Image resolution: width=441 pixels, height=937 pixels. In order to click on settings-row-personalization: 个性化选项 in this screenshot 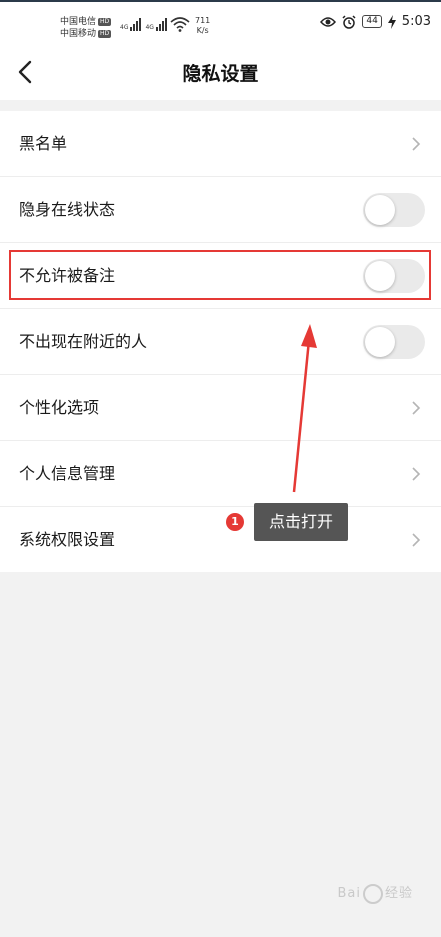, I will do `click(220, 408)`.